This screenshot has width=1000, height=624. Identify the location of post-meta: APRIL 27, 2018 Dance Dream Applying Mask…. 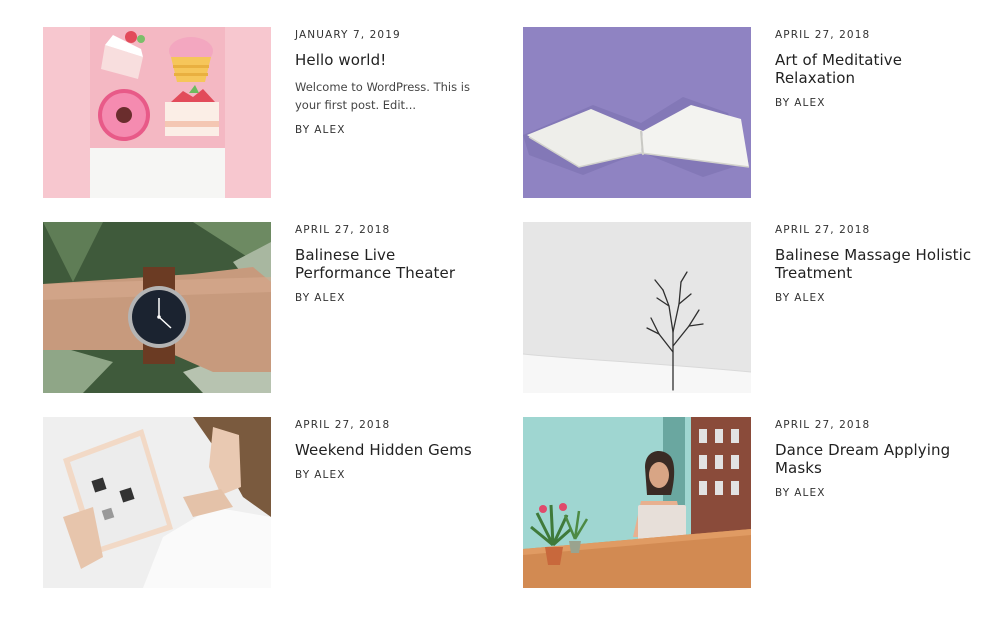
(875, 458).